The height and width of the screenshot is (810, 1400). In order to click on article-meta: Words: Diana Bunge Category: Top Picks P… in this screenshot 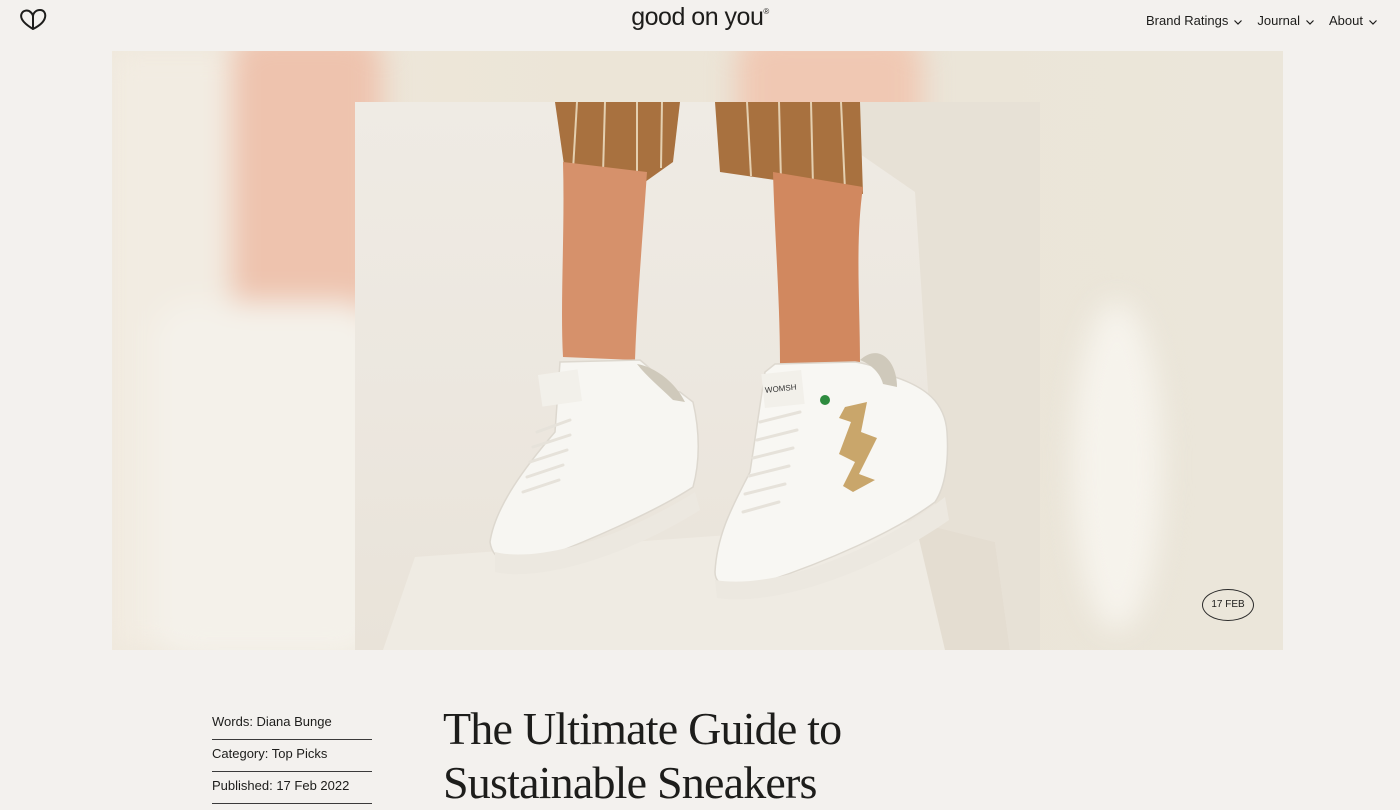, I will do `click(292, 756)`.